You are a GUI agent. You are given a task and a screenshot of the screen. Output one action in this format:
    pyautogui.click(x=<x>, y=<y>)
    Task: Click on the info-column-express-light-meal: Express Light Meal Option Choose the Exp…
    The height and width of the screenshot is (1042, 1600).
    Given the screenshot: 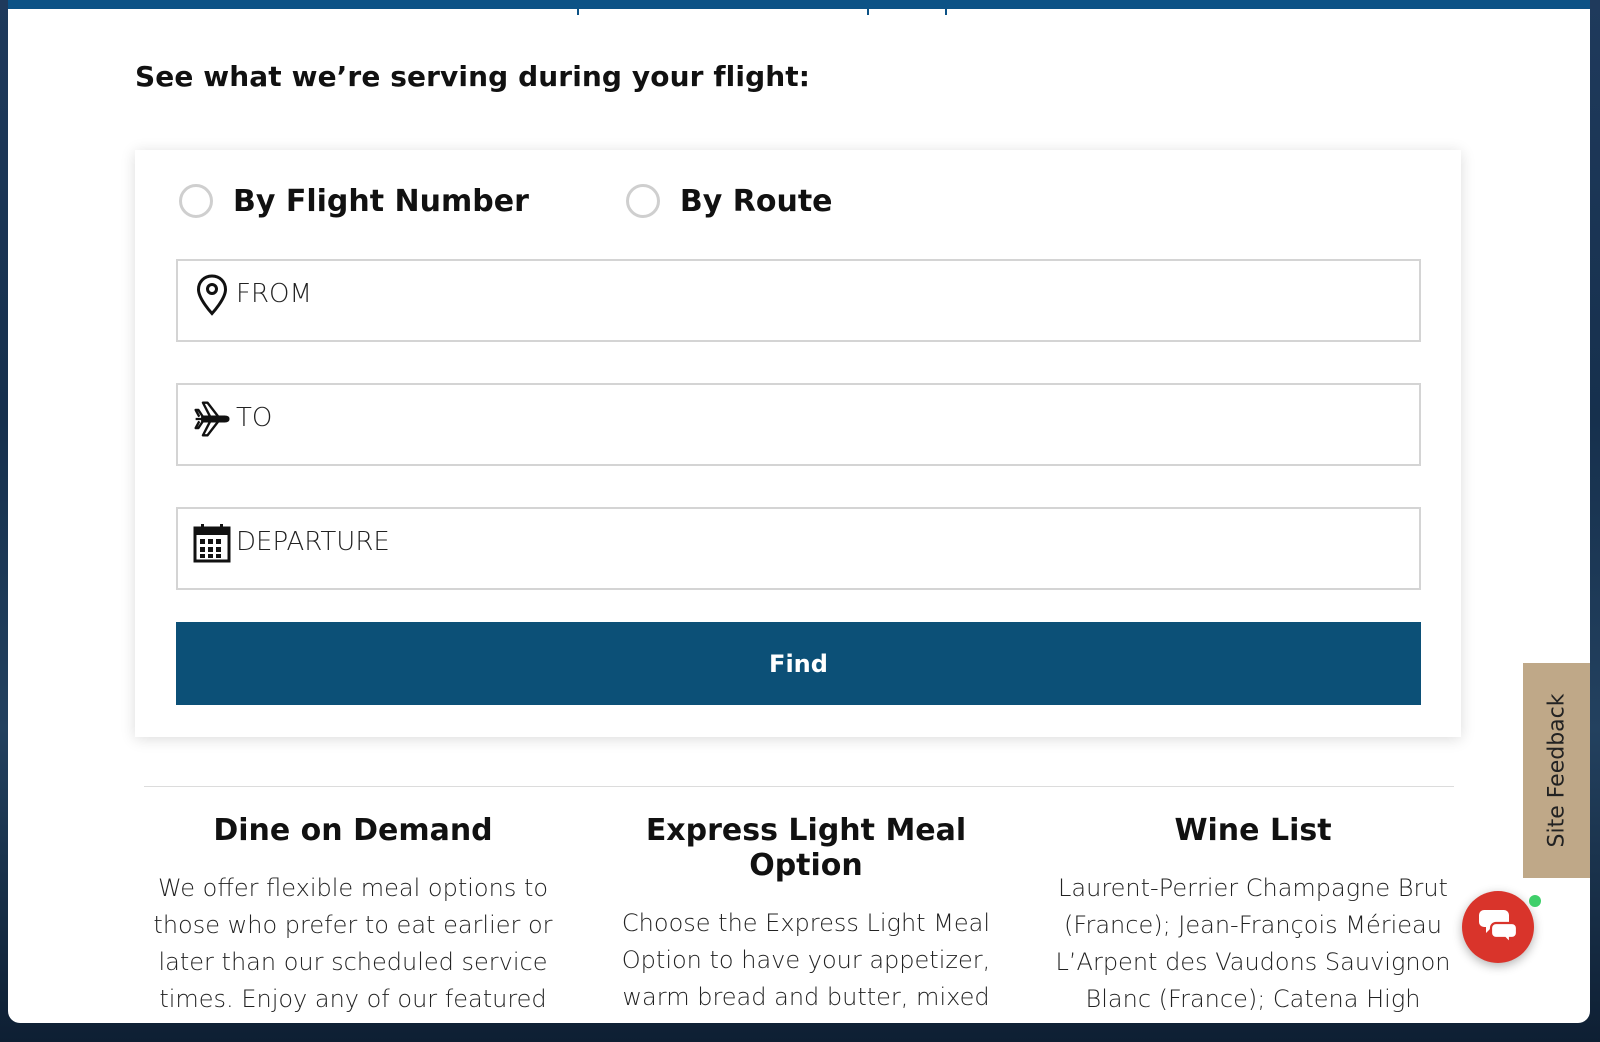 What is the action you would take?
    pyautogui.click(x=806, y=918)
    